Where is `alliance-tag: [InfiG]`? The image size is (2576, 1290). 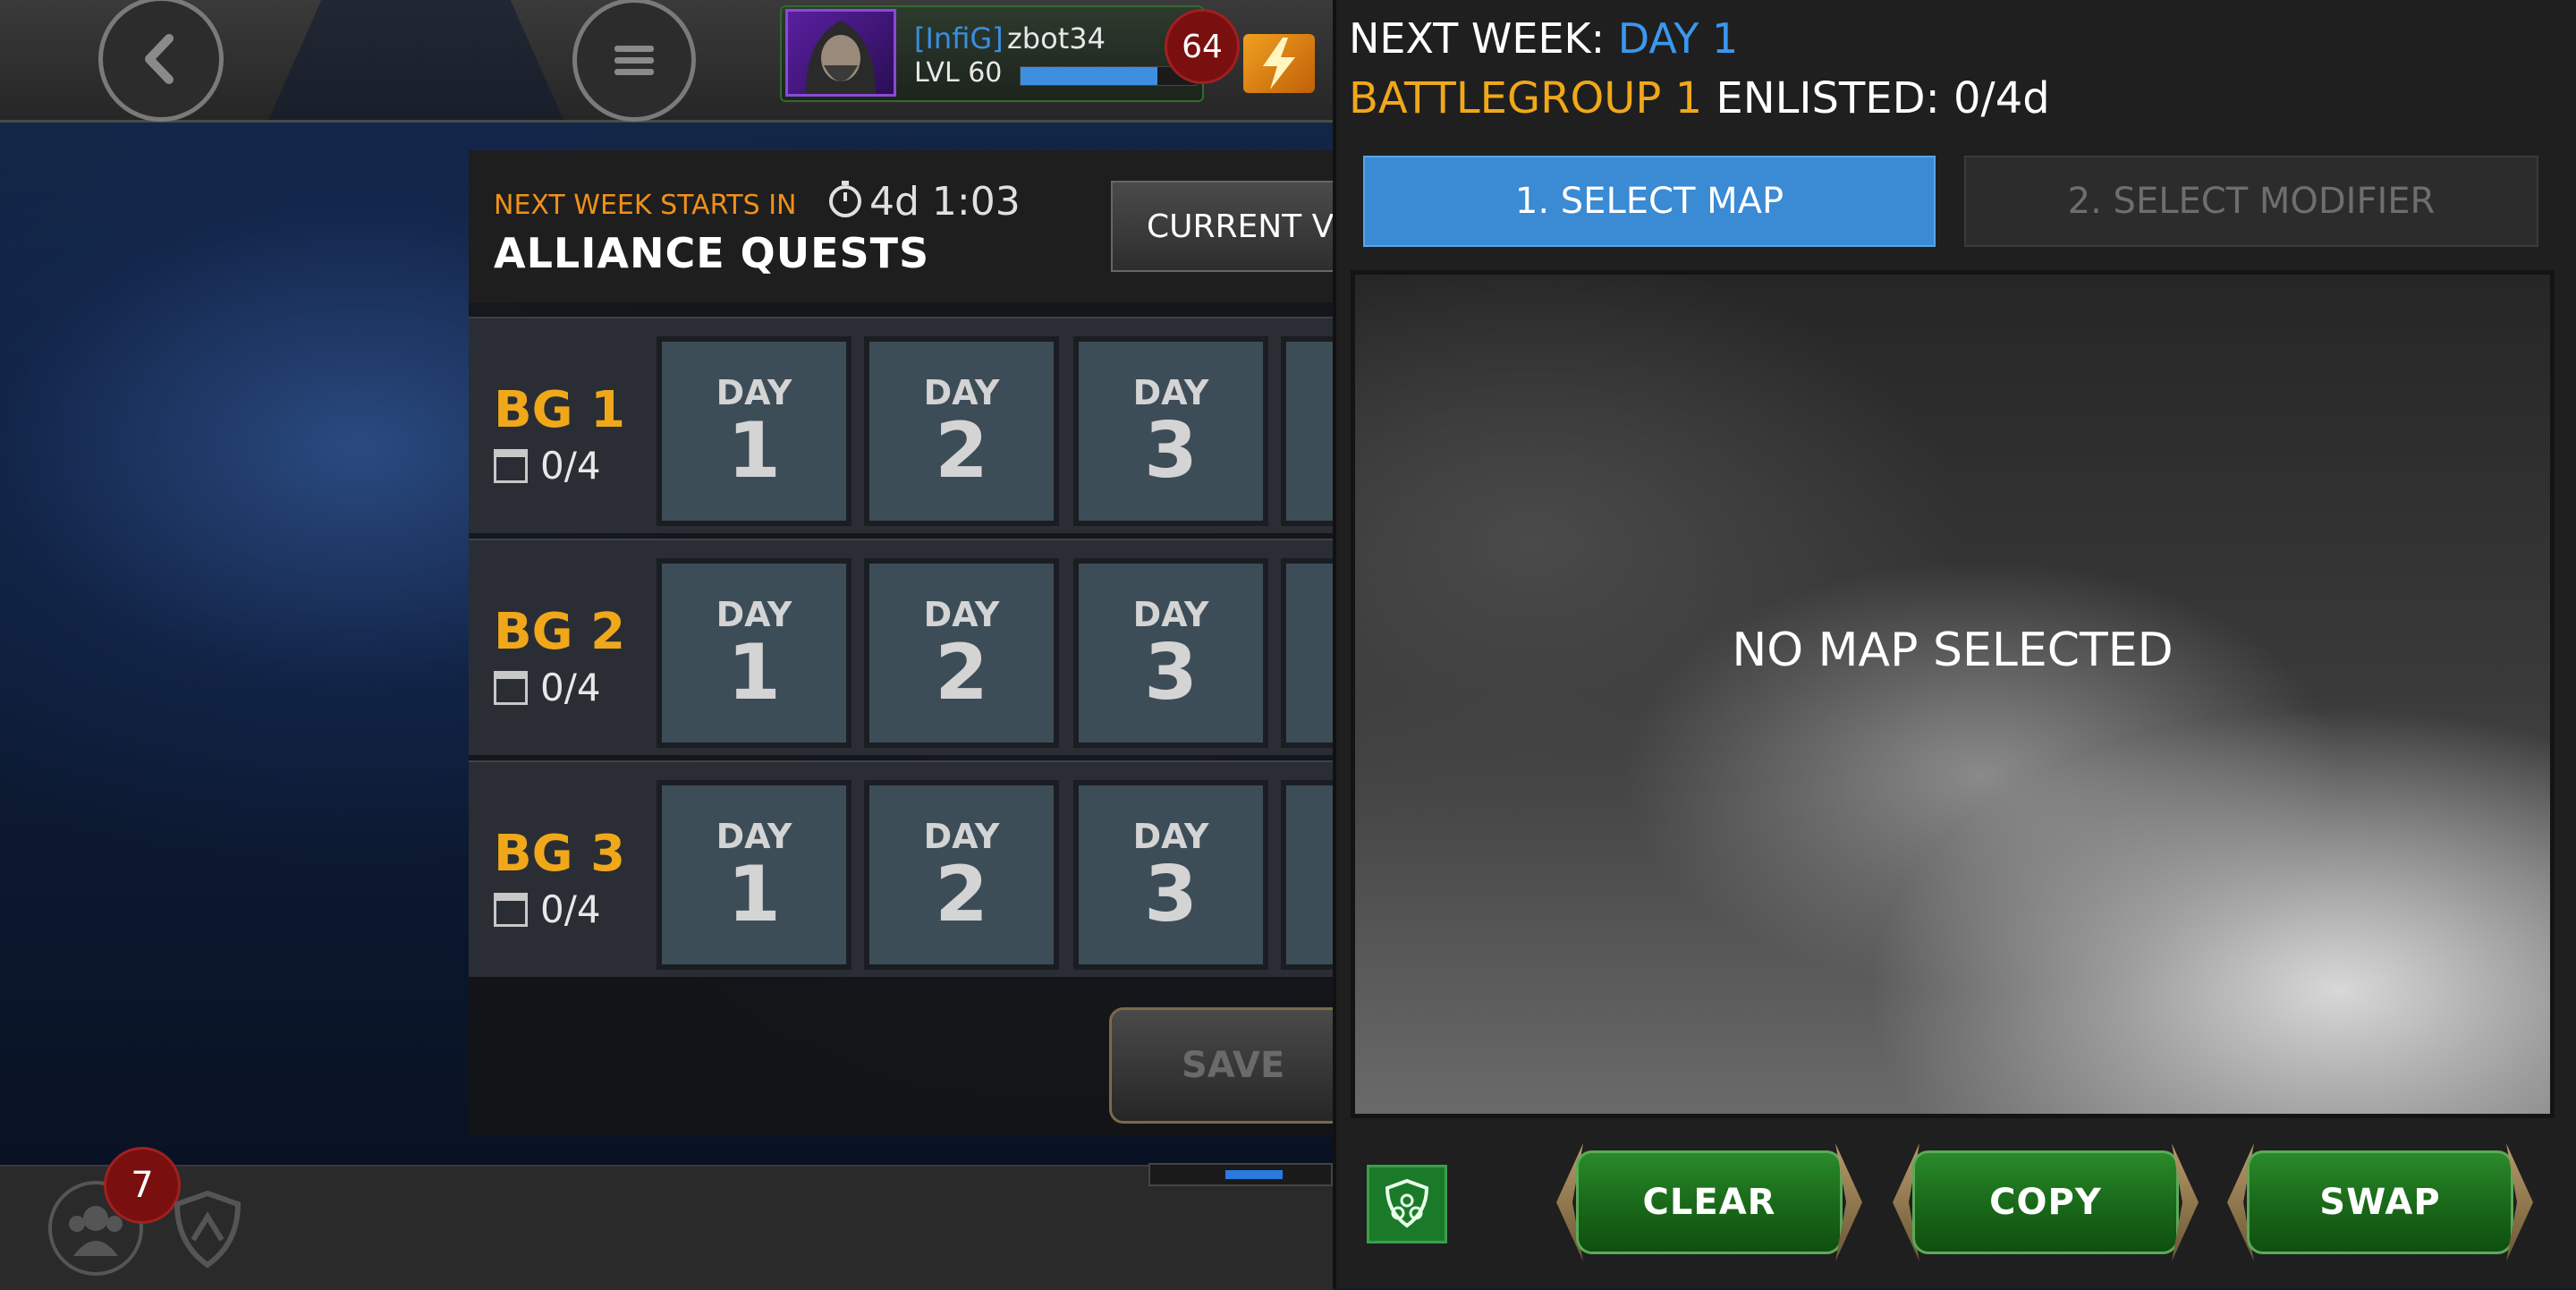 alliance-tag: [InfiG] is located at coordinates (959, 38).